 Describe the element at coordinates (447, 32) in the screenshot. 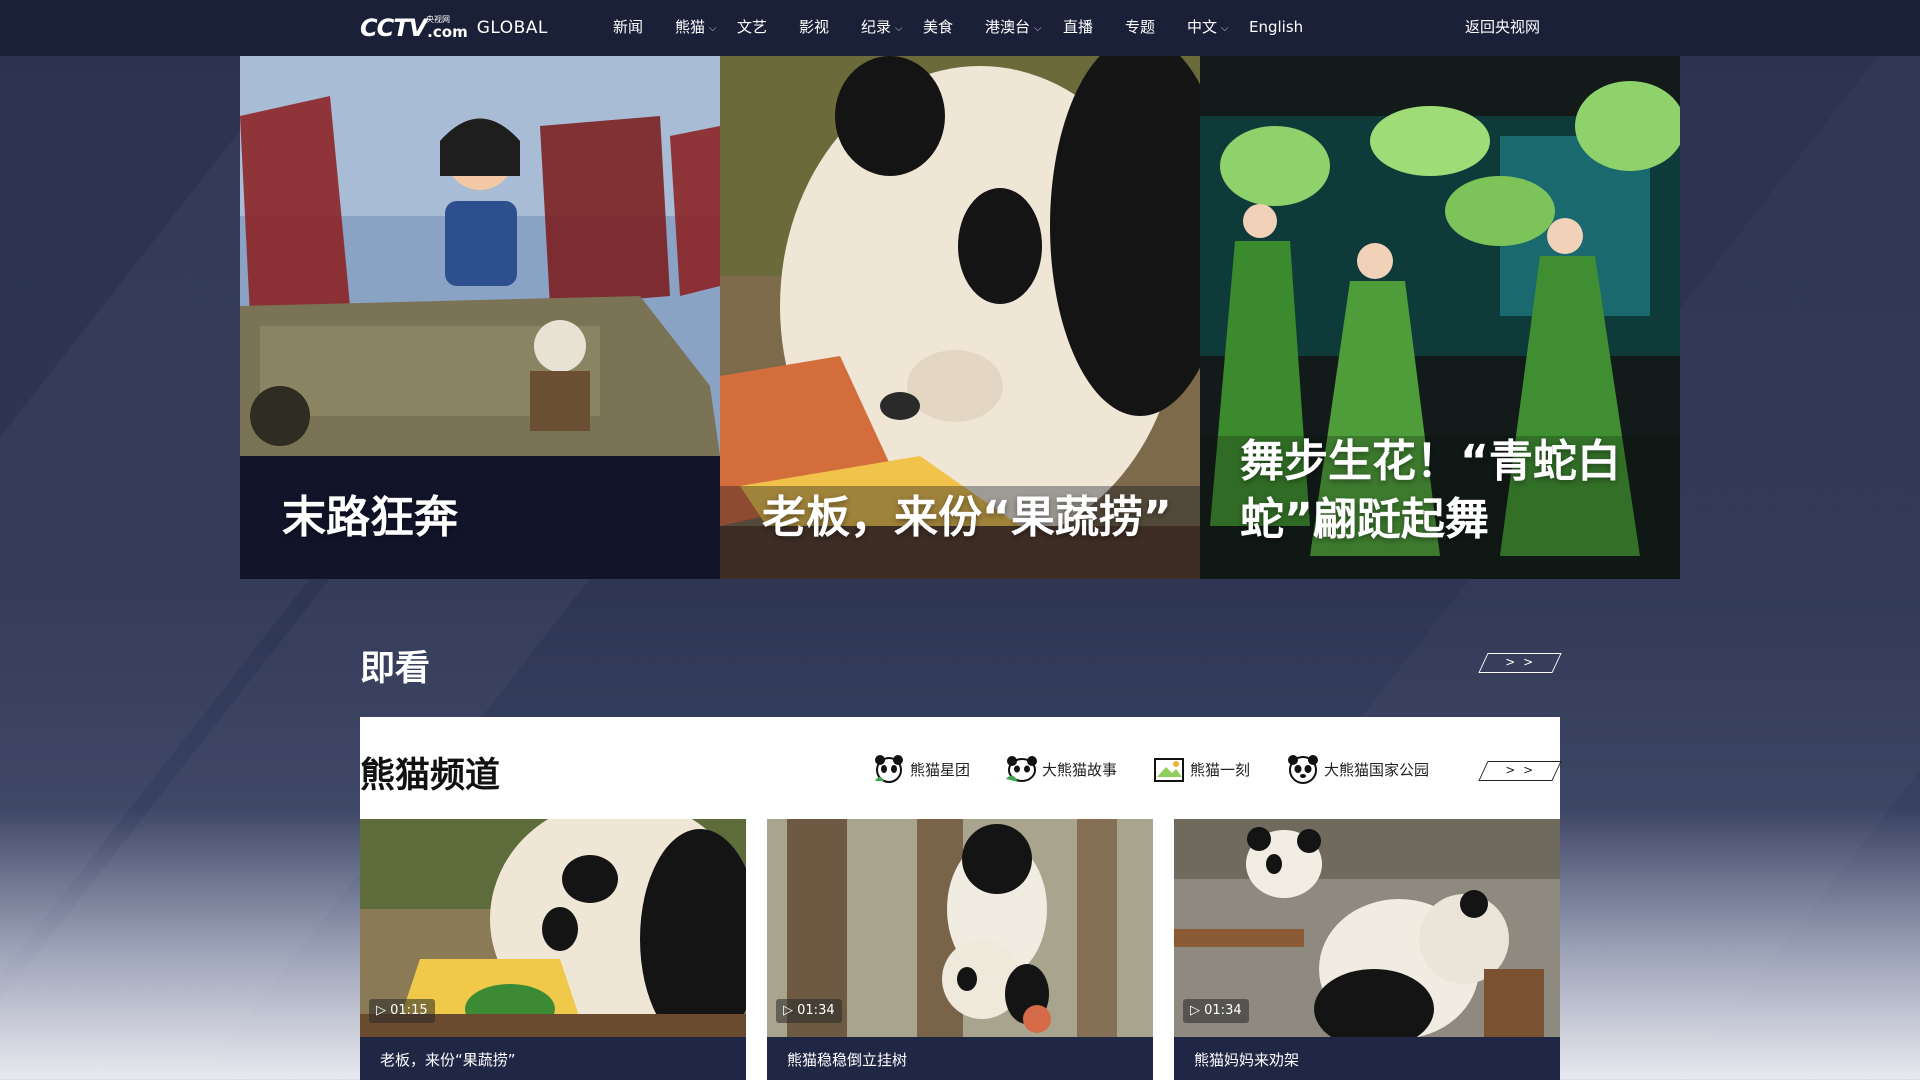

I see `logo-com: .com` at that location.